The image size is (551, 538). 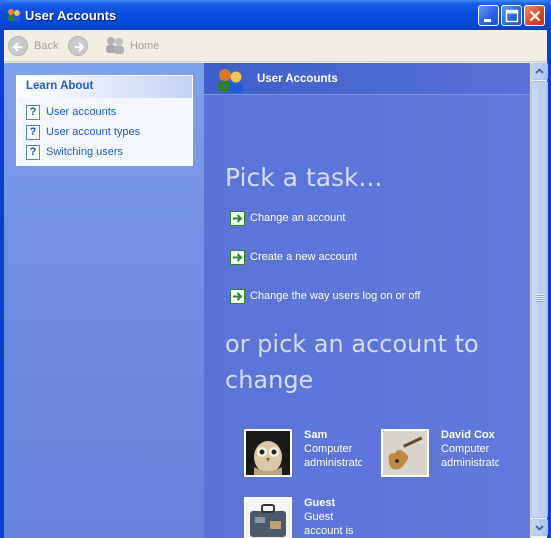 I want to click on back-label: Back, so click(x=46, y=46).